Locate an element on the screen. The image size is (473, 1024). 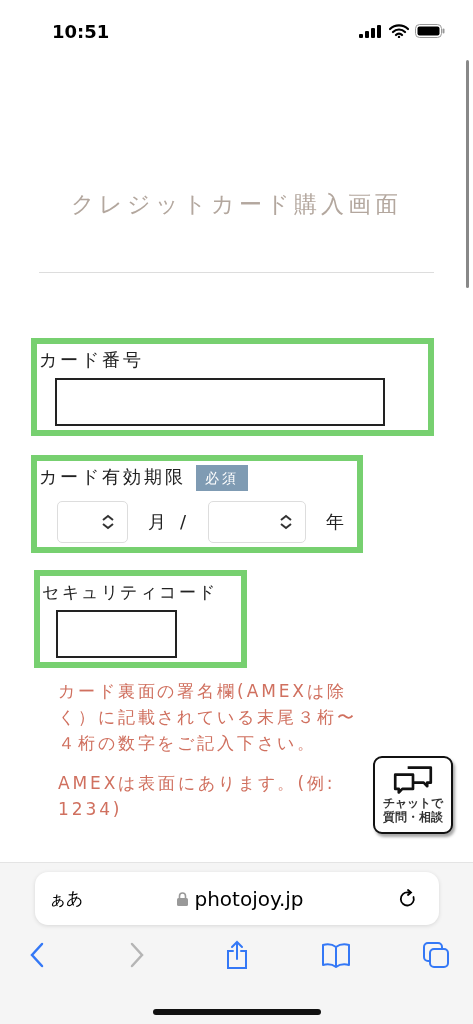
wifi-icon is located at coordinates (399, 31).